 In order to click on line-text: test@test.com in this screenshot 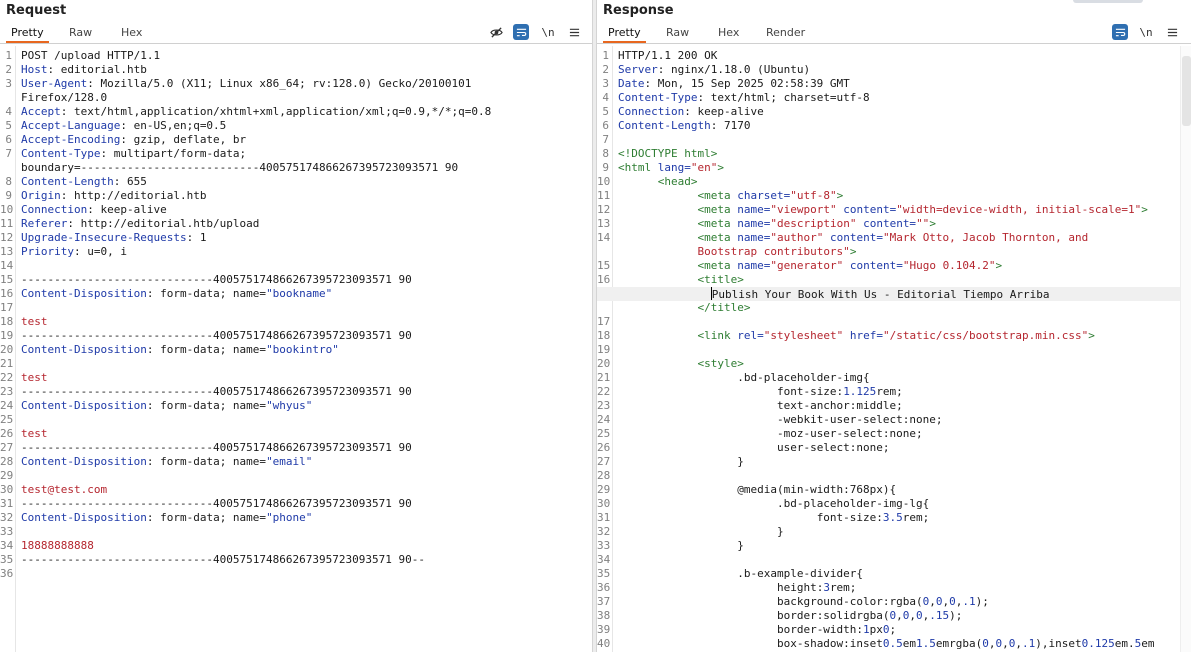, I will do `click(64, 489)`.